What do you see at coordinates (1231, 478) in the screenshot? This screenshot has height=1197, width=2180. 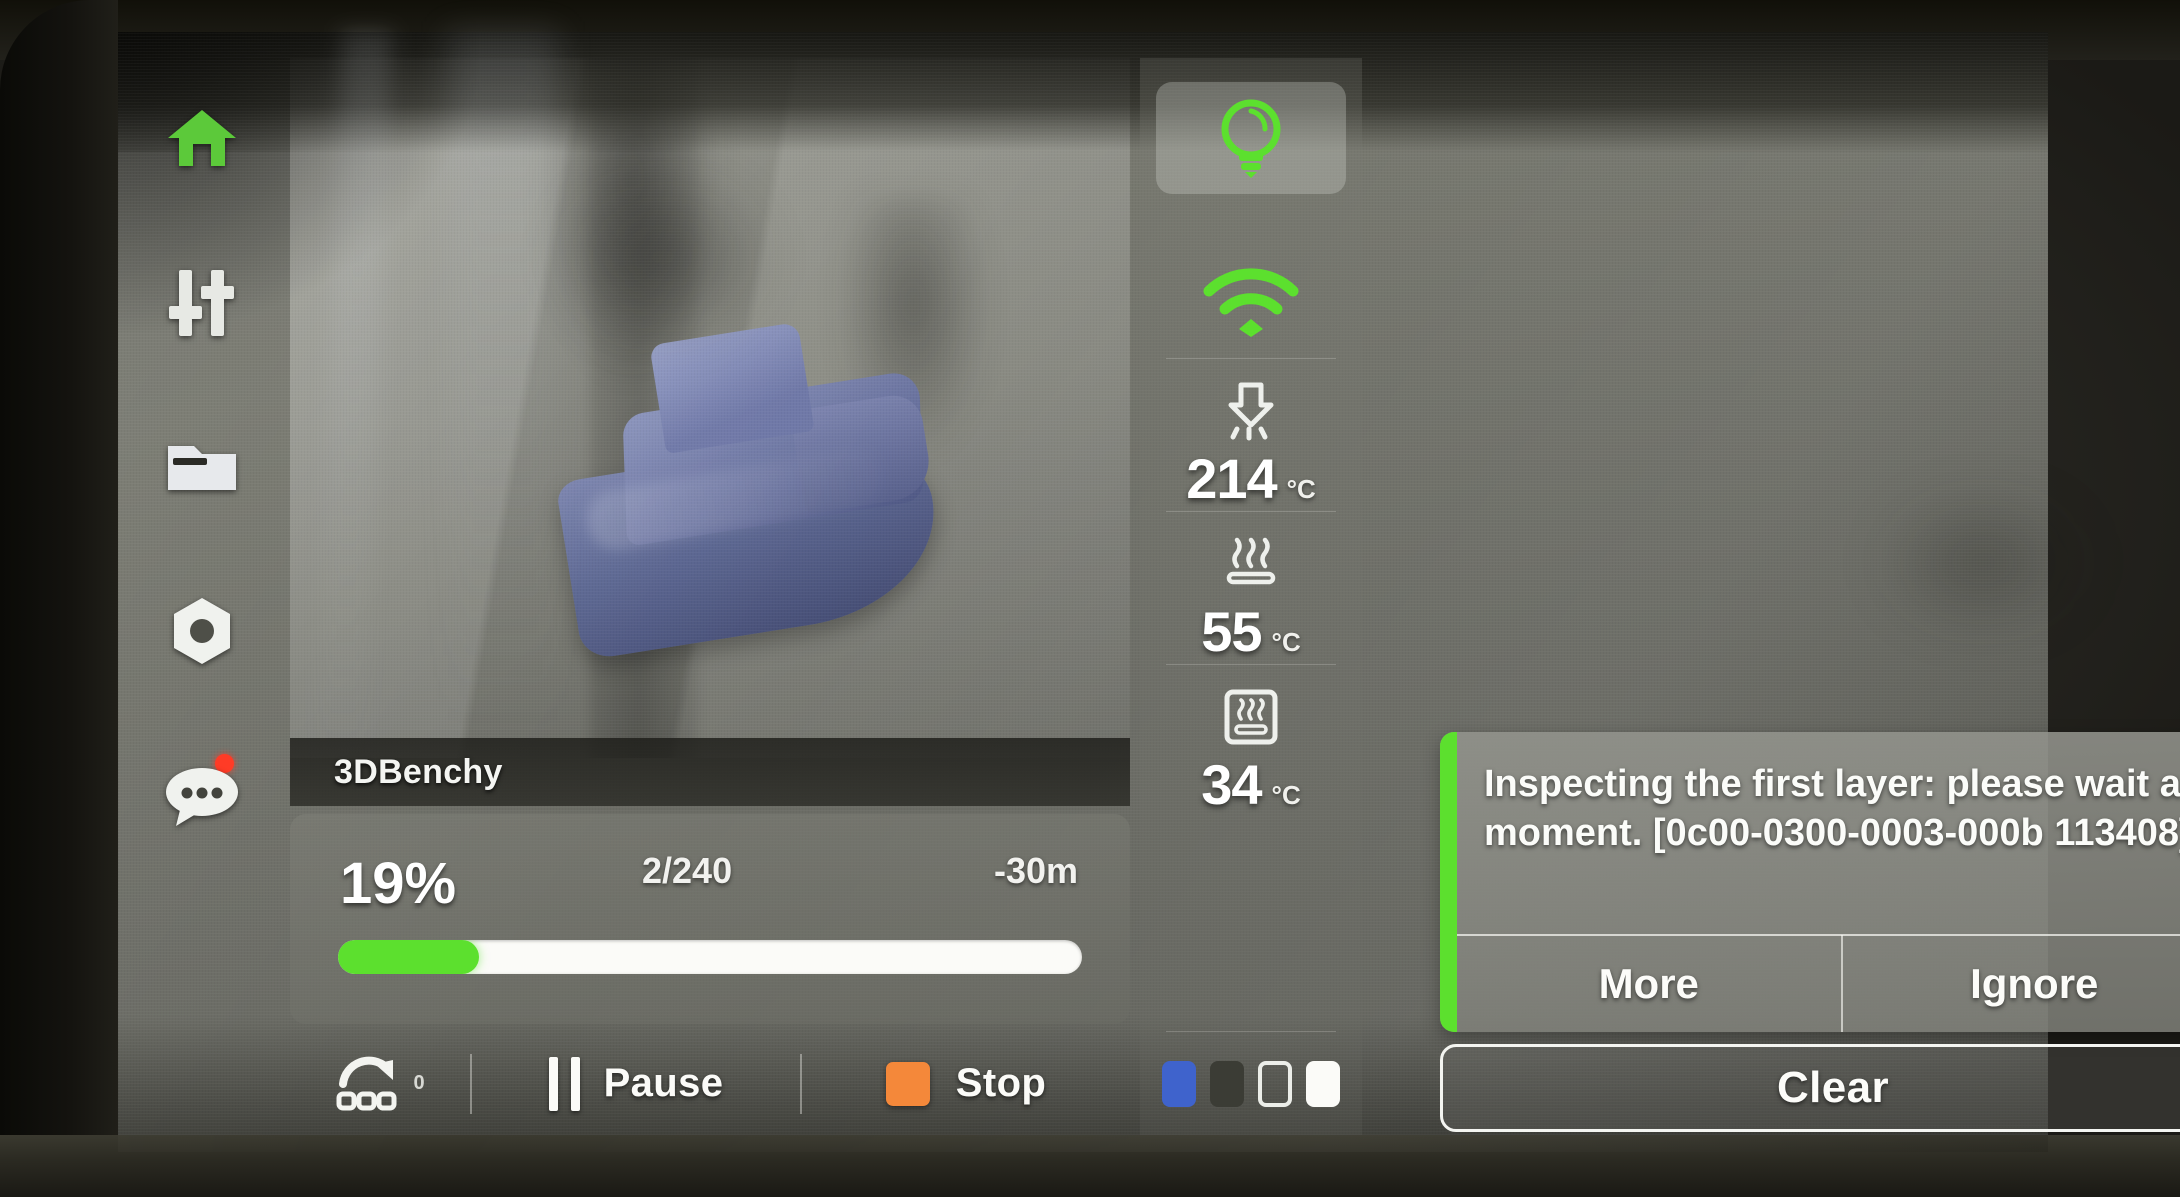 I see `nozzle-temp-number: 214` at bounding box center [1231, 478].